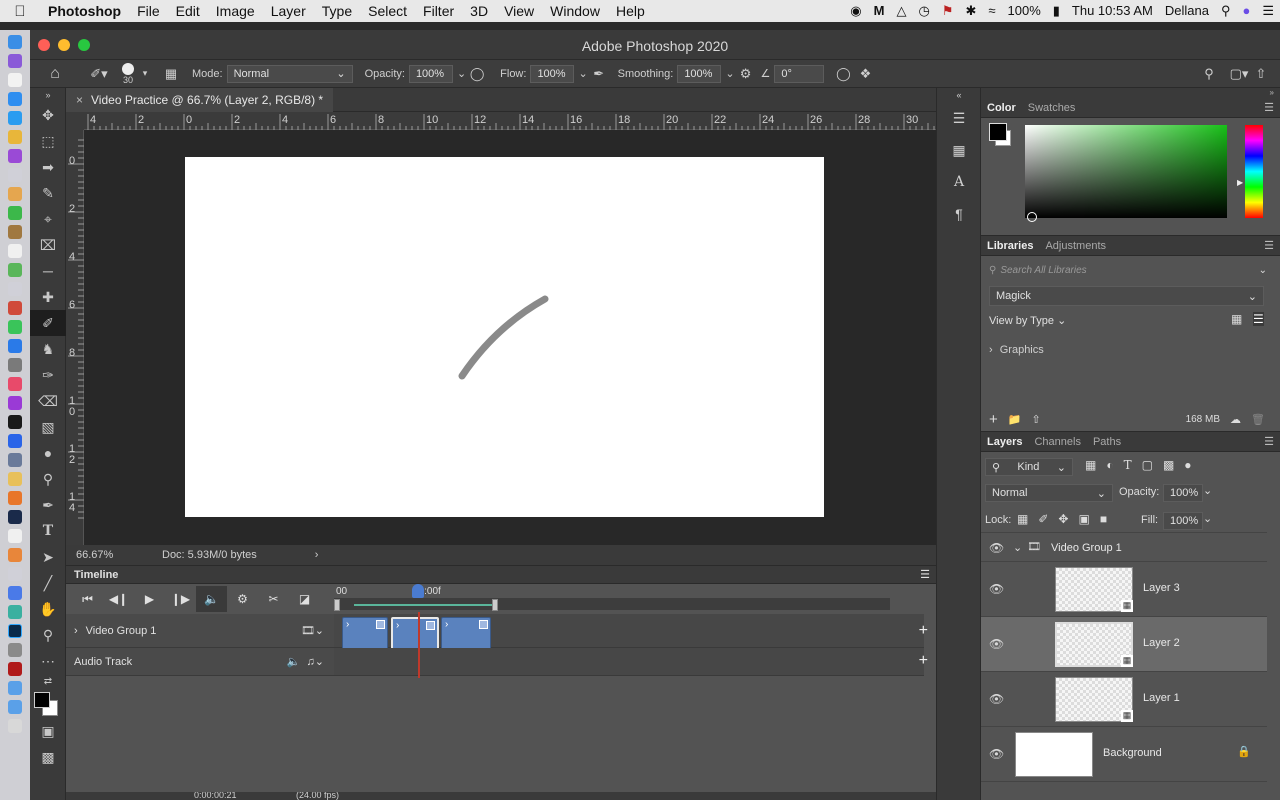  What do you see at coordinates (15, 460) in the screenshot?
I see `dock-launchpad-icon` at bounding box center [15, 460].